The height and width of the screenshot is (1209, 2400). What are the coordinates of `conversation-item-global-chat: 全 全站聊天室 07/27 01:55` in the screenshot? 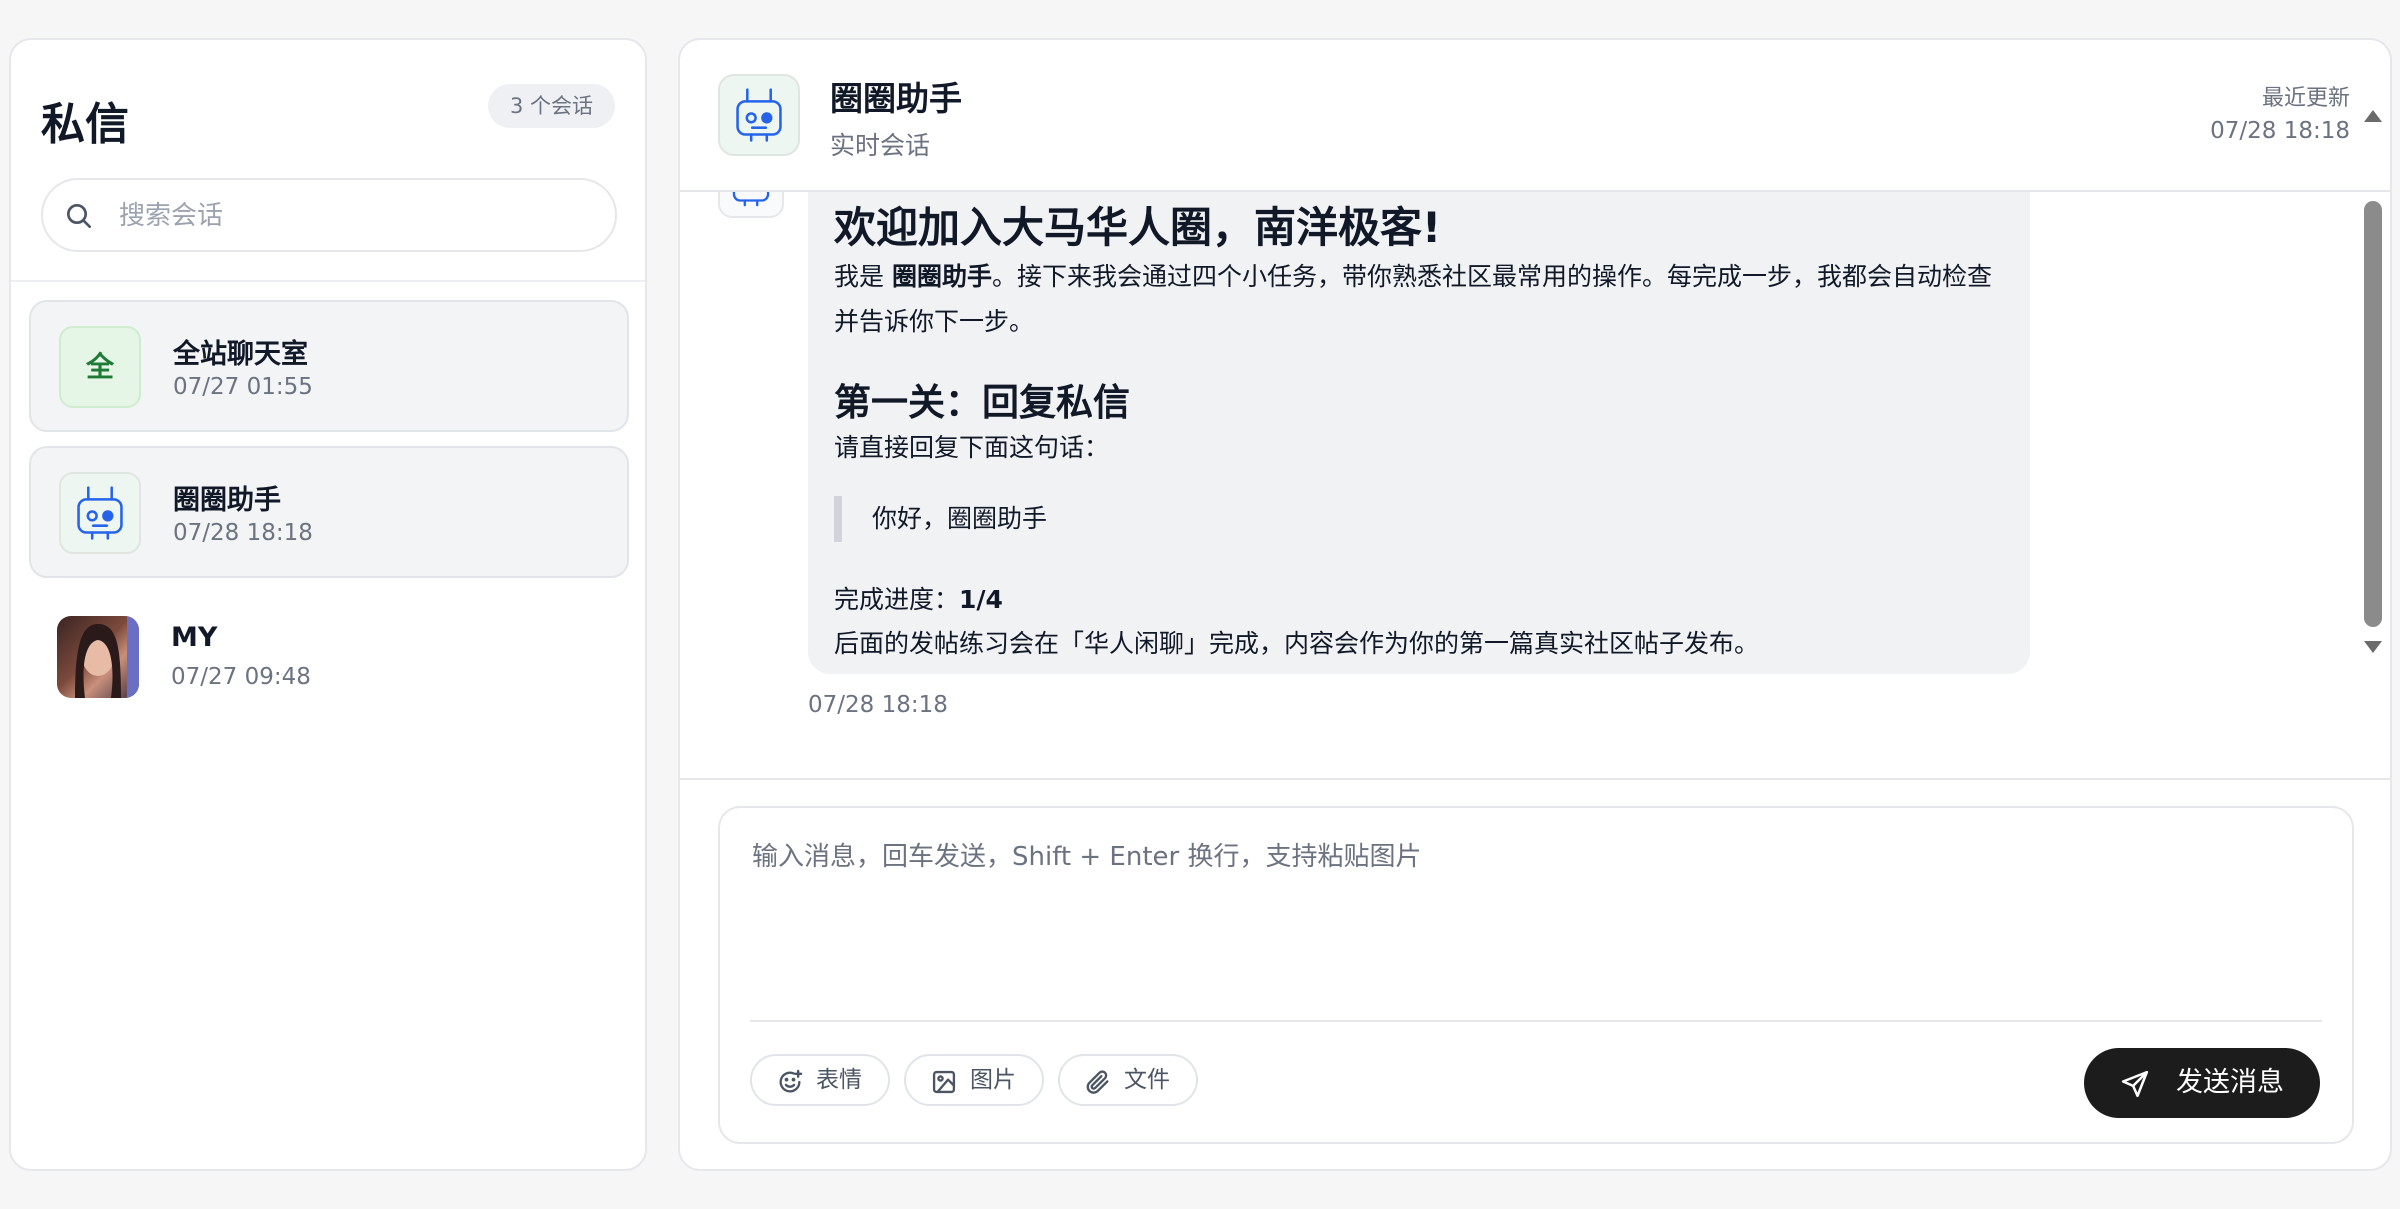 It's located at (329, 366).